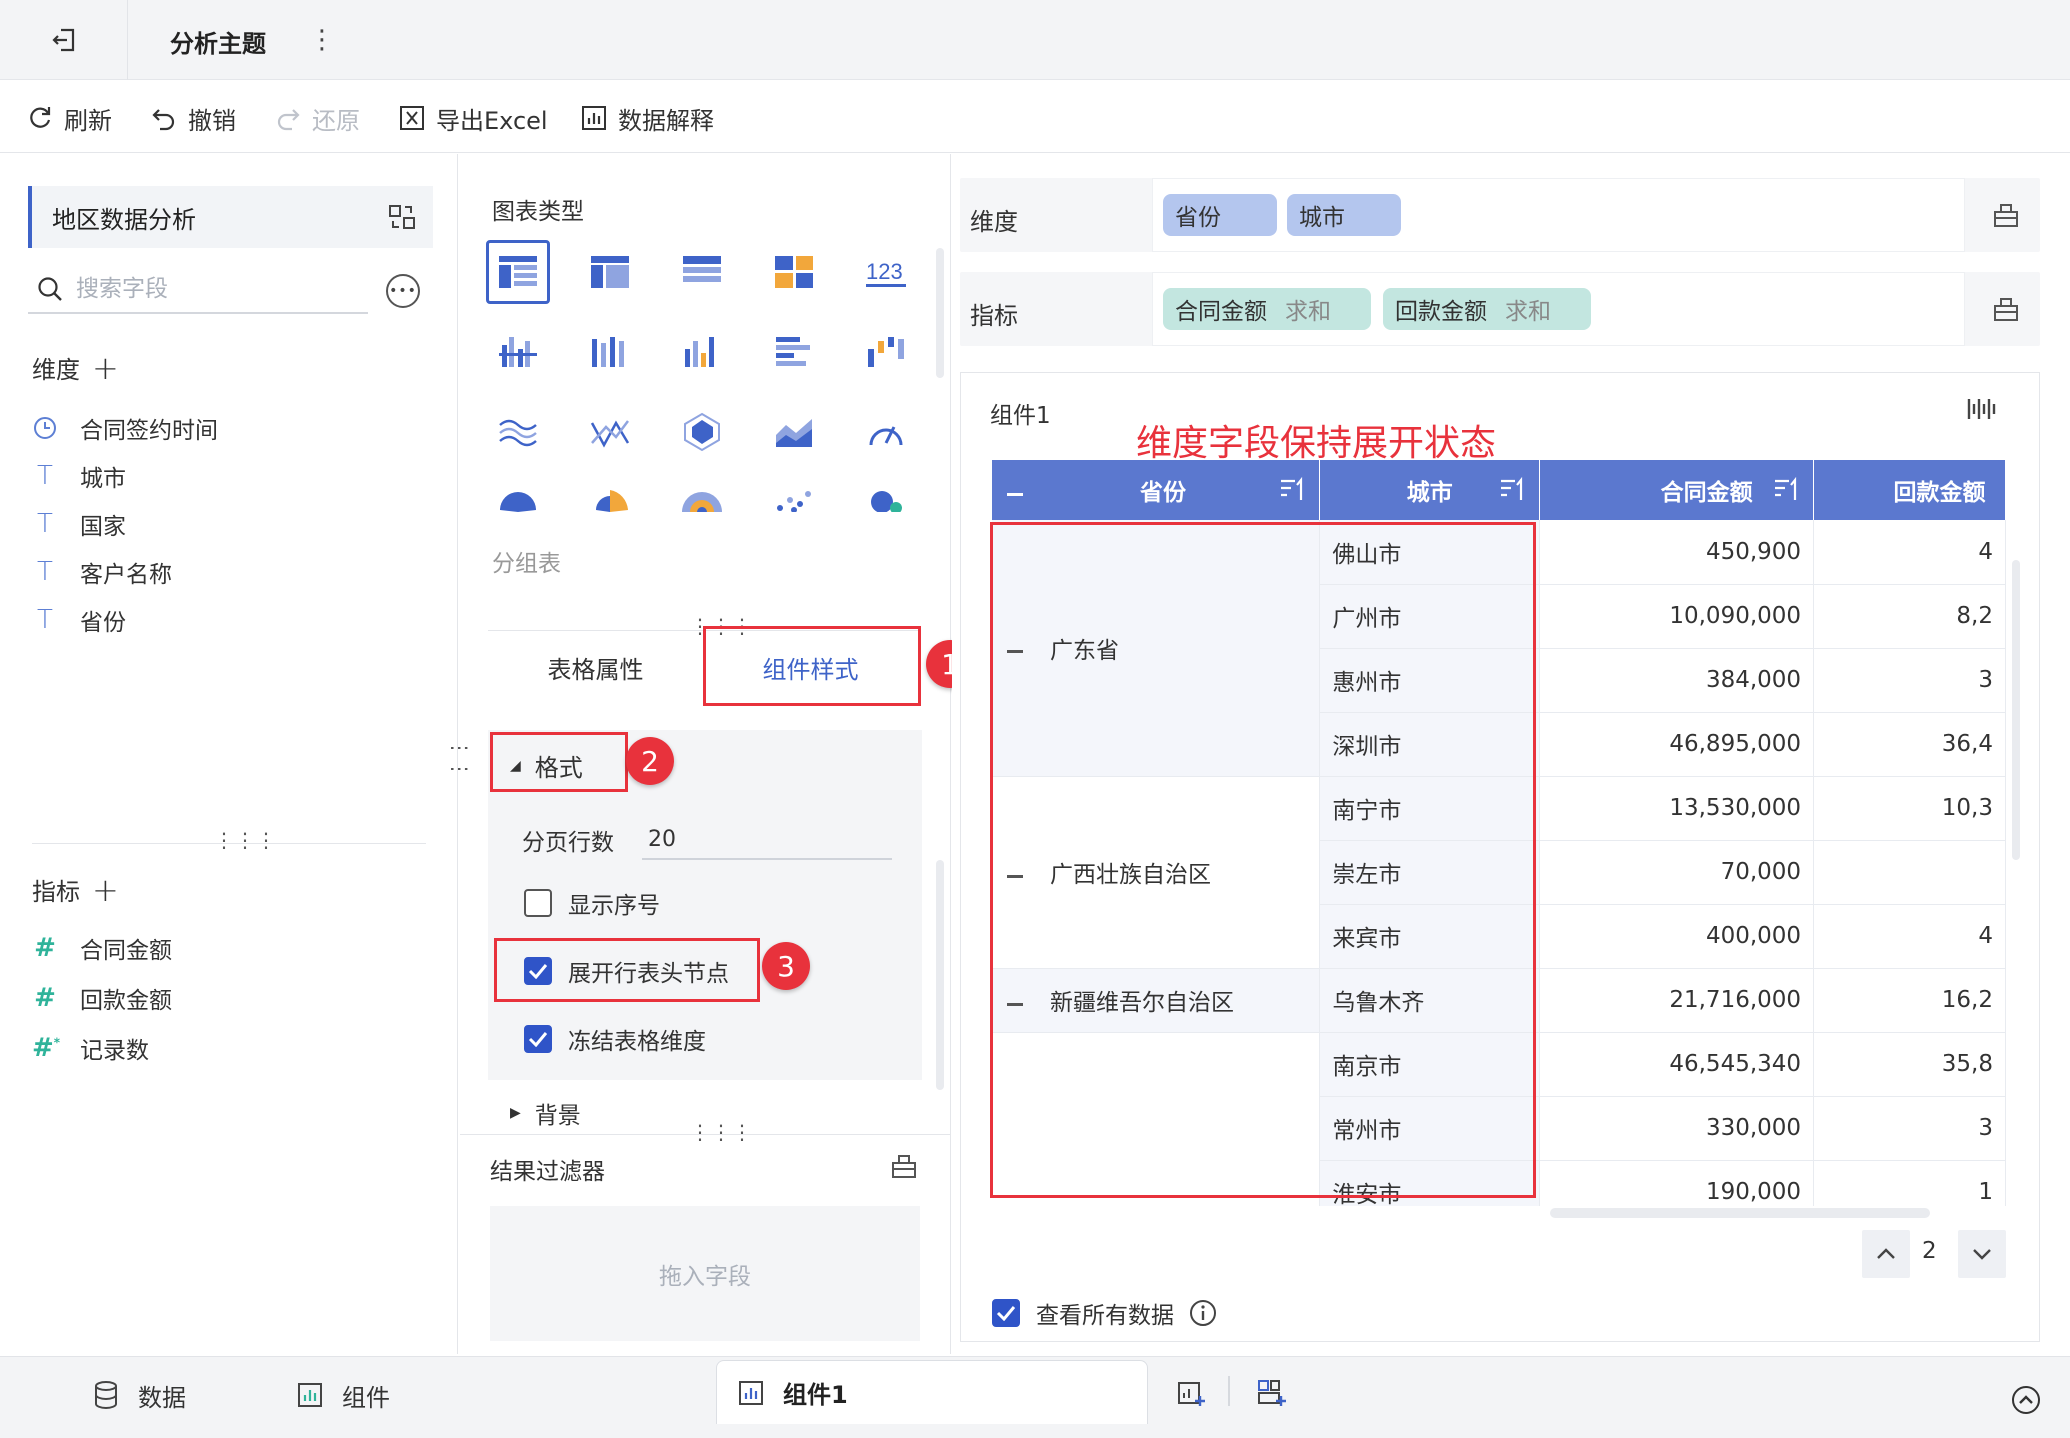 The width and height of the screenshot is (2070, 1438). What do you see at coordinates (767, 840) in the screenshot?
I see `page-rows-input` at bounding box center [767, 840].